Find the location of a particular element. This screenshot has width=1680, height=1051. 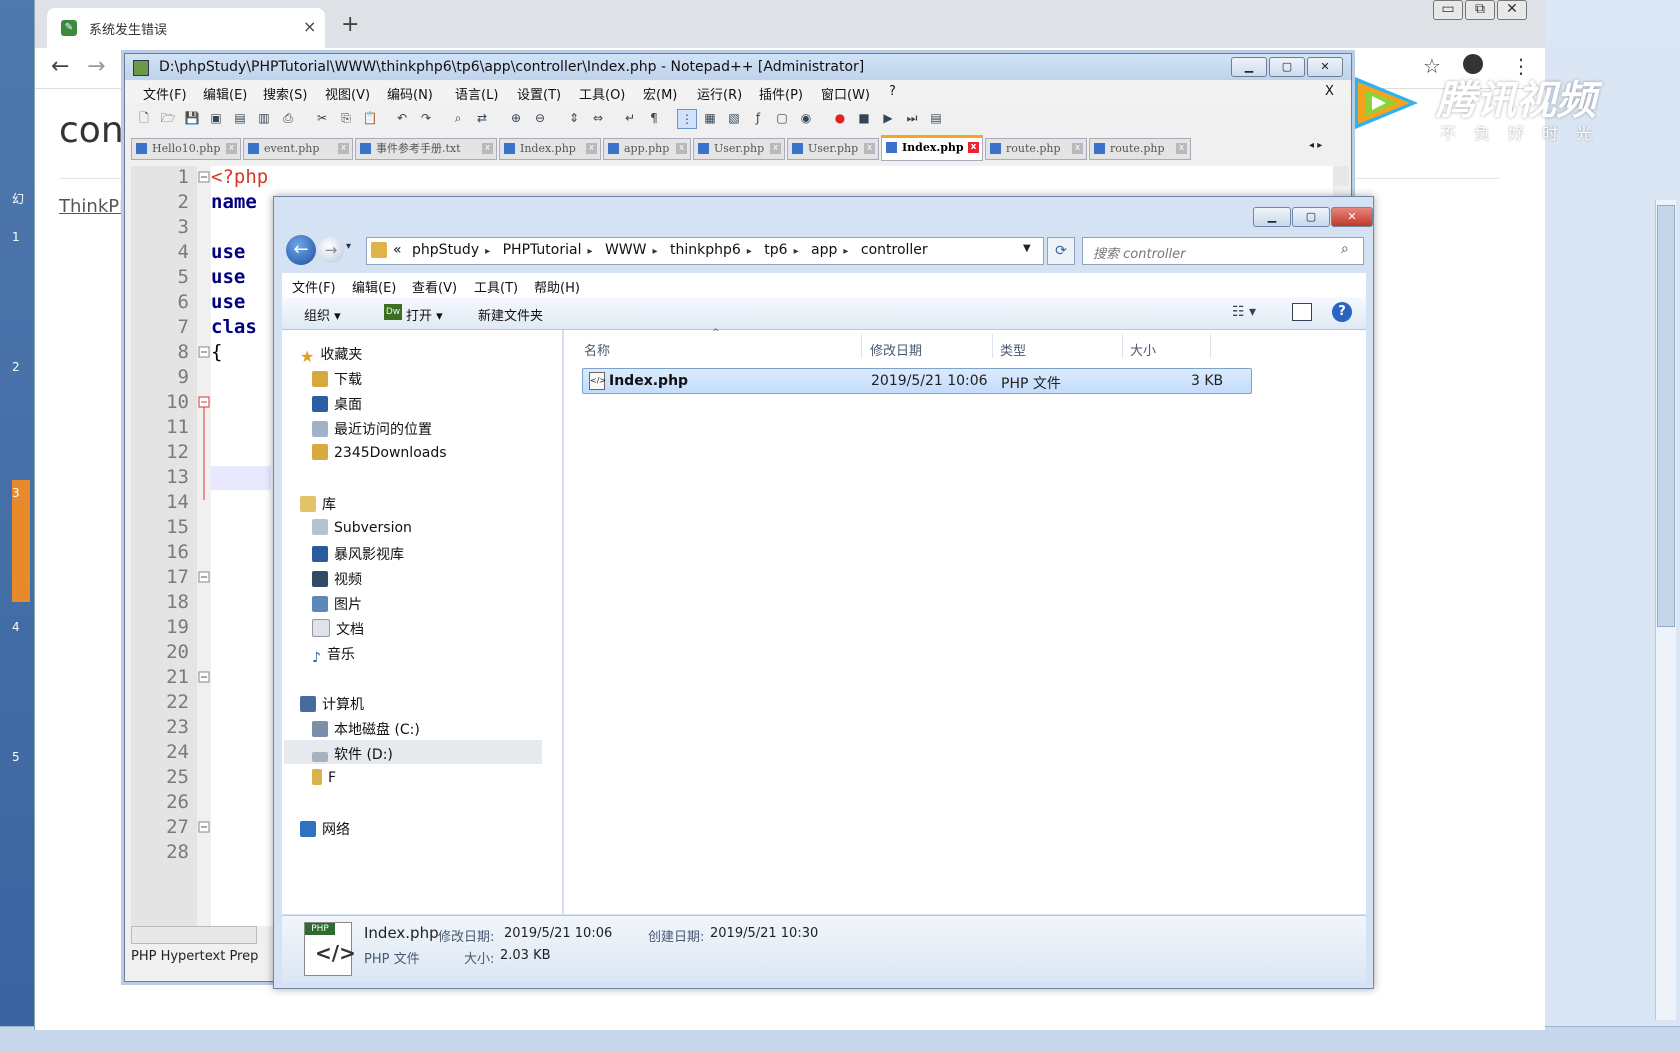

menu-language: 语言(L) is located at coordinates (476, 93).